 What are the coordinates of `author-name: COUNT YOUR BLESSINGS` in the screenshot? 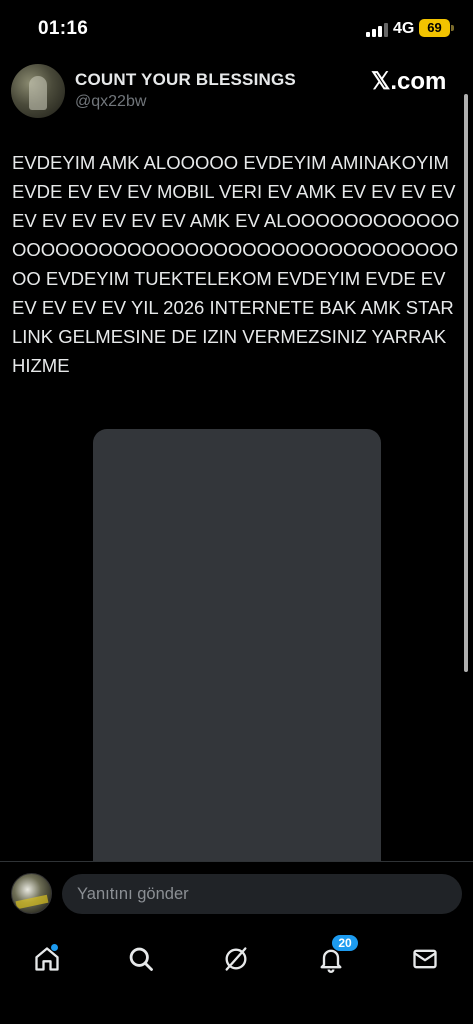 It's located at (185, 80).